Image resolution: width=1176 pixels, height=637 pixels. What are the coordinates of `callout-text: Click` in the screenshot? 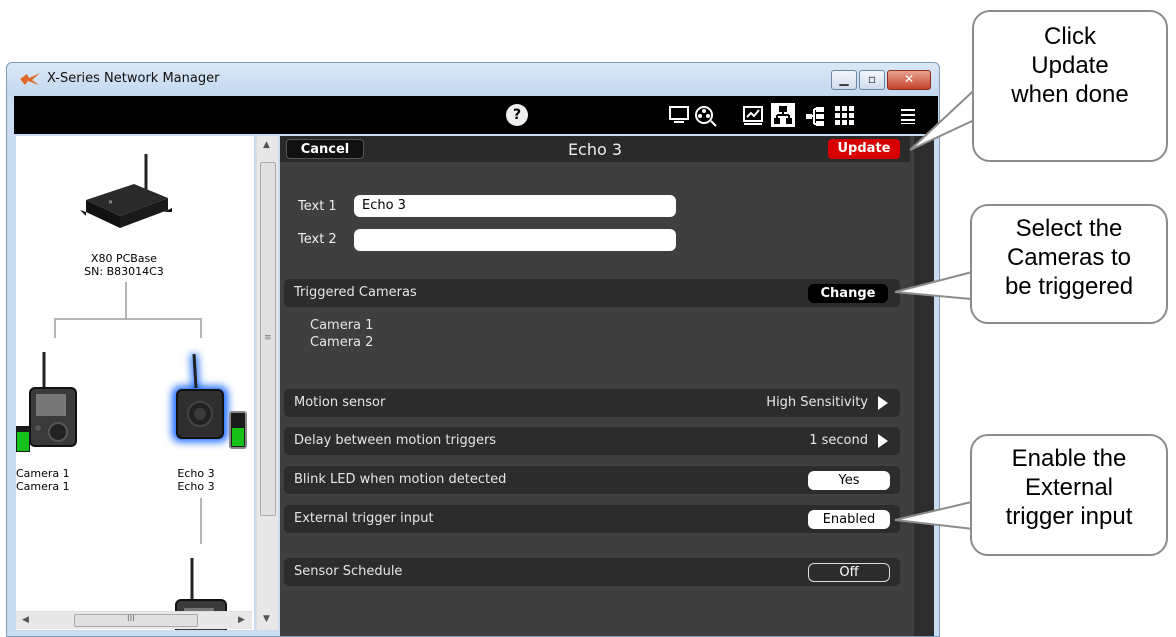 It's located at (1070, 36).